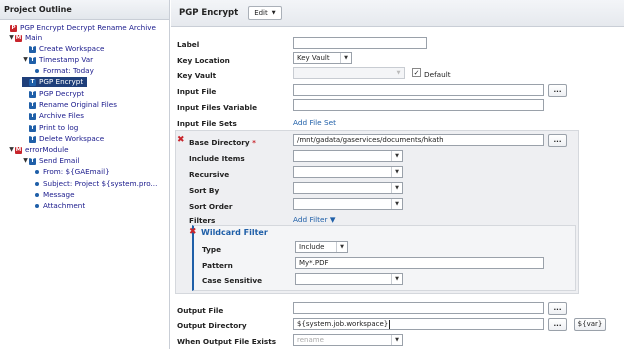  What do you see at coordinates (209, 13) in the screenshot?
I see `page-title: PGP Encrypt` at bounding box center [209, 13].